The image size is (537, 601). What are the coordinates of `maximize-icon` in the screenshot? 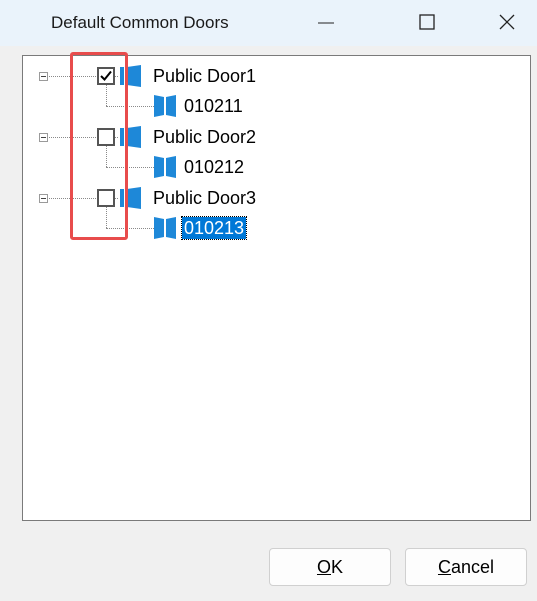 It's located at (427, 22).